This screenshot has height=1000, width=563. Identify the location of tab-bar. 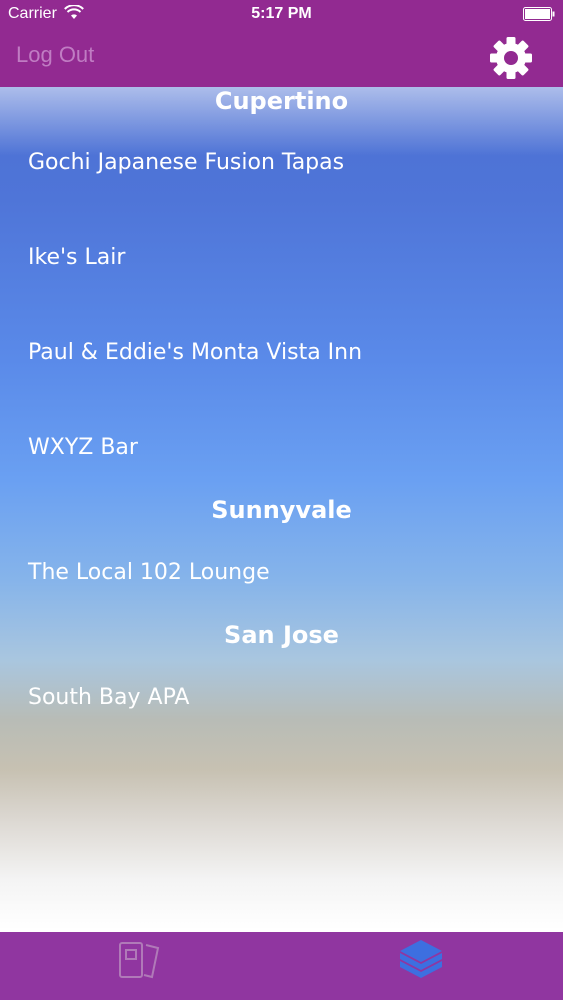
(281, 966).